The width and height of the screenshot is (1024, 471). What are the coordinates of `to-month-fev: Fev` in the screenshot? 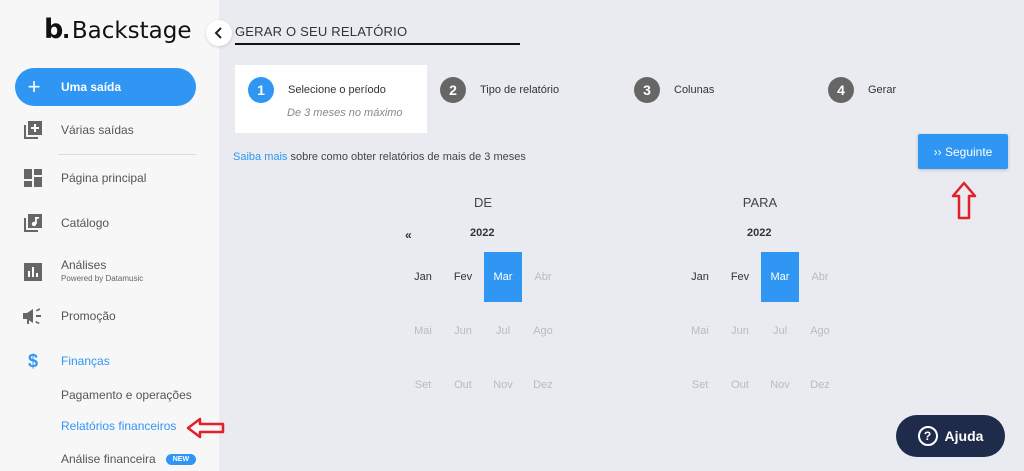 It's located at (740, 277).